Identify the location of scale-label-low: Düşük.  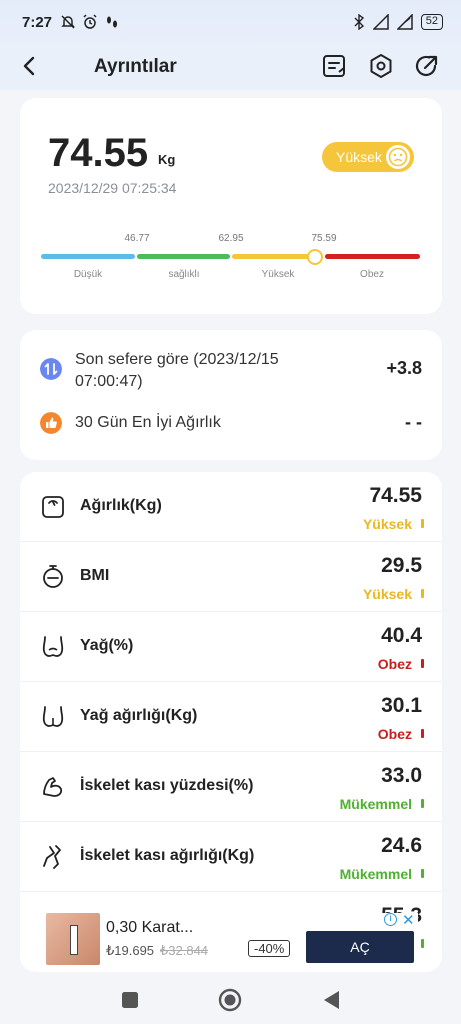
(88, 274).